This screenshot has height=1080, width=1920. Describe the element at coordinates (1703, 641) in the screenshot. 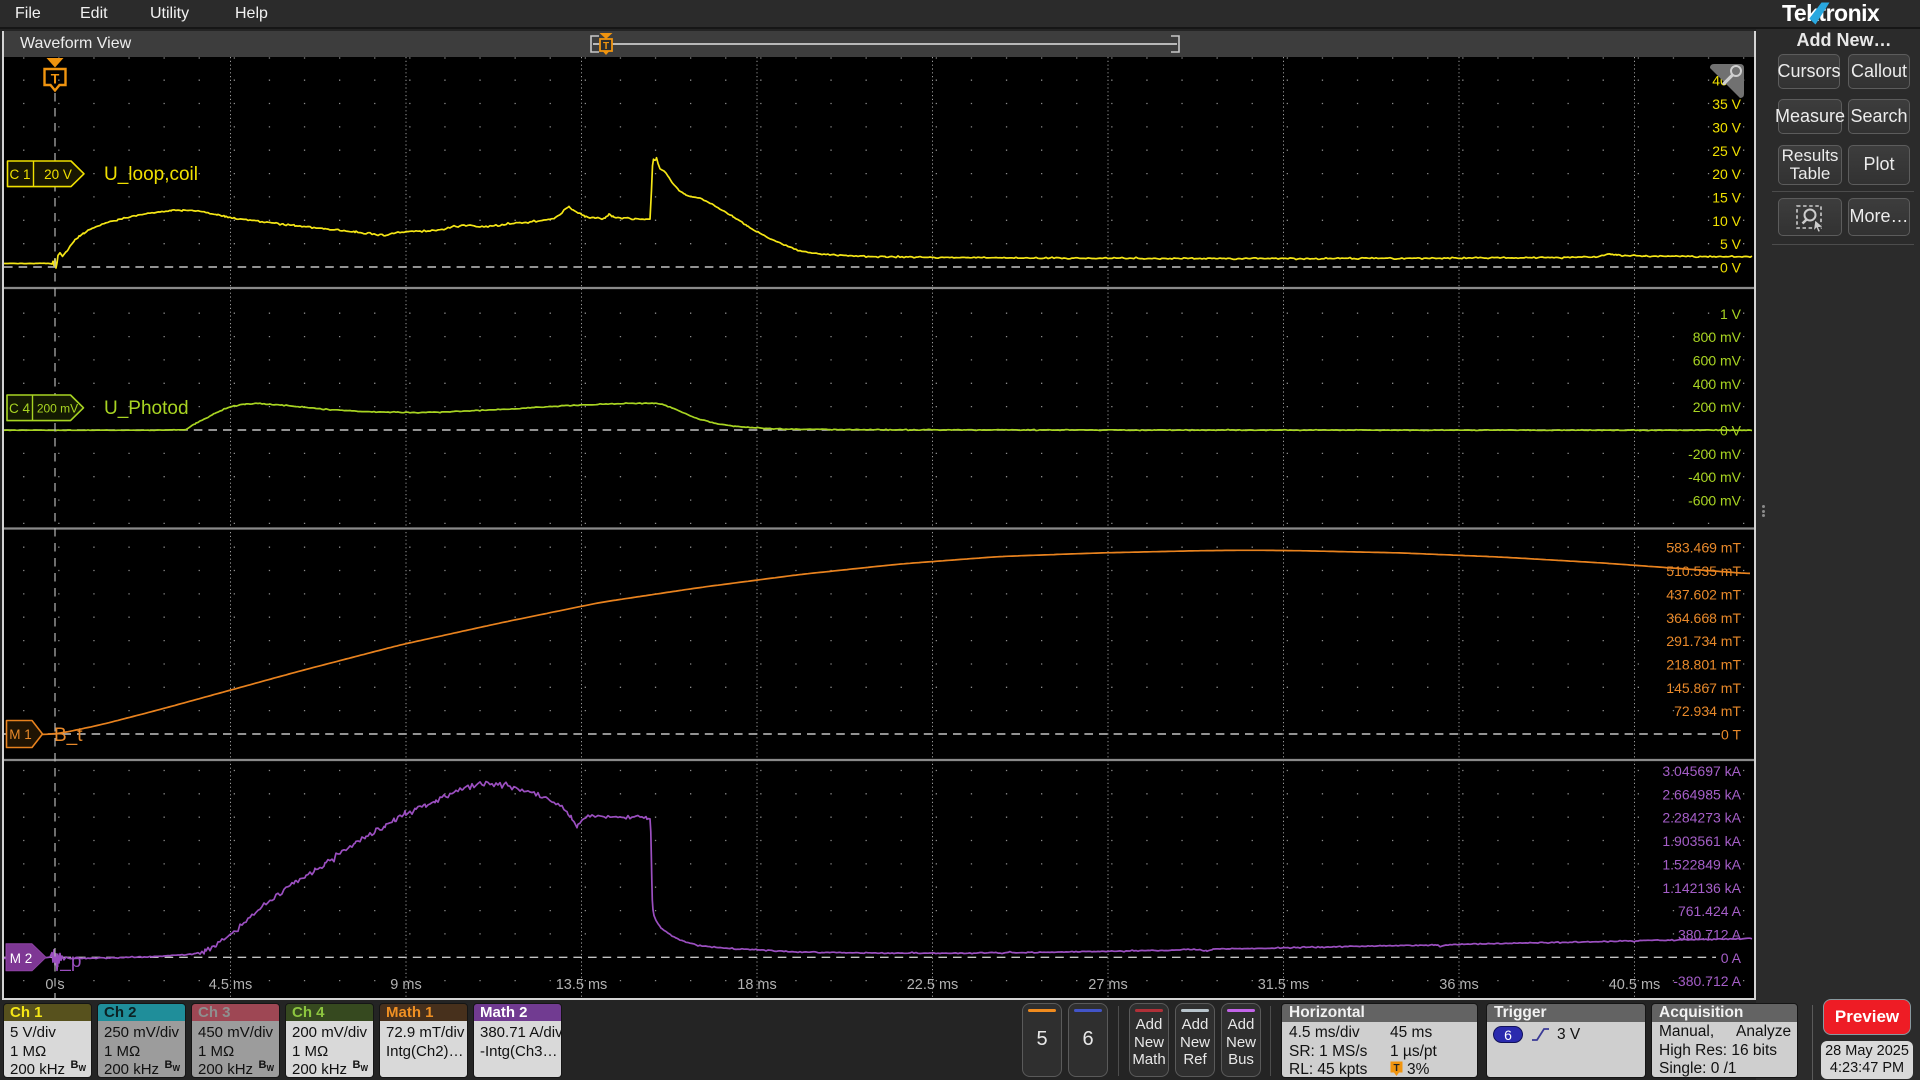

I see `svg-text: 291.734 mT` at that location.